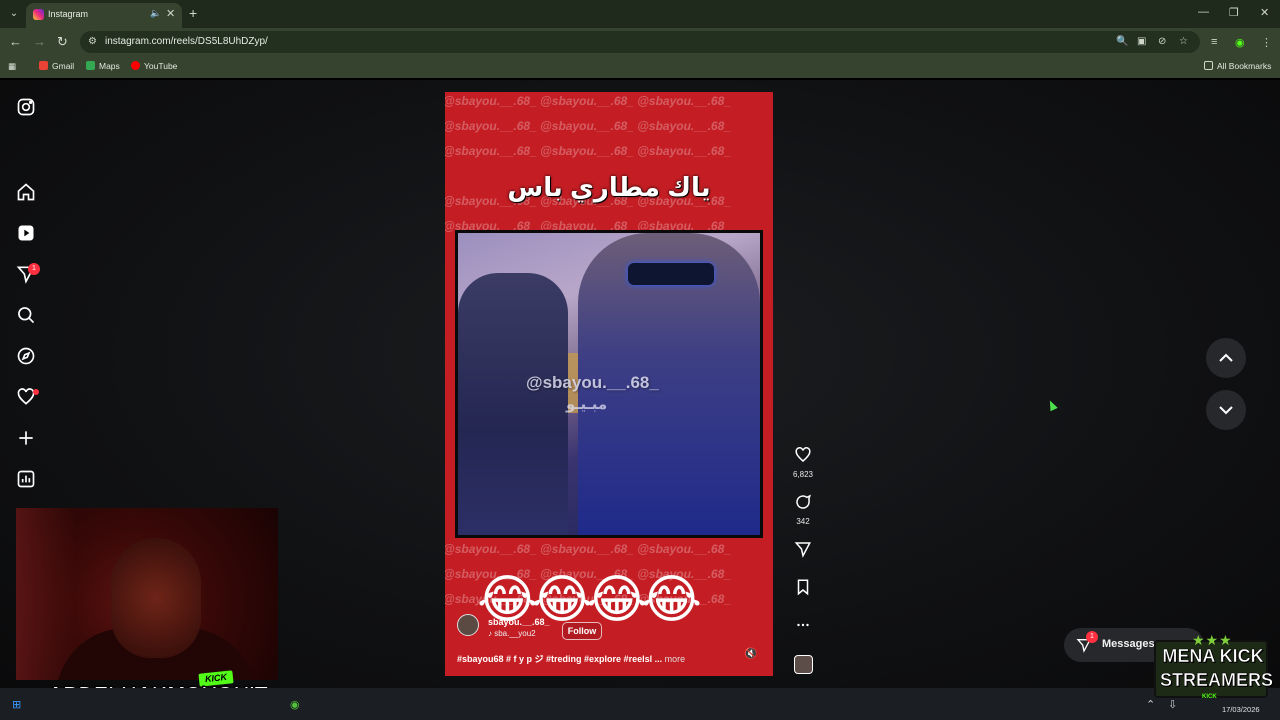  I want to click on messages-badge: 1, so click(34, 269).